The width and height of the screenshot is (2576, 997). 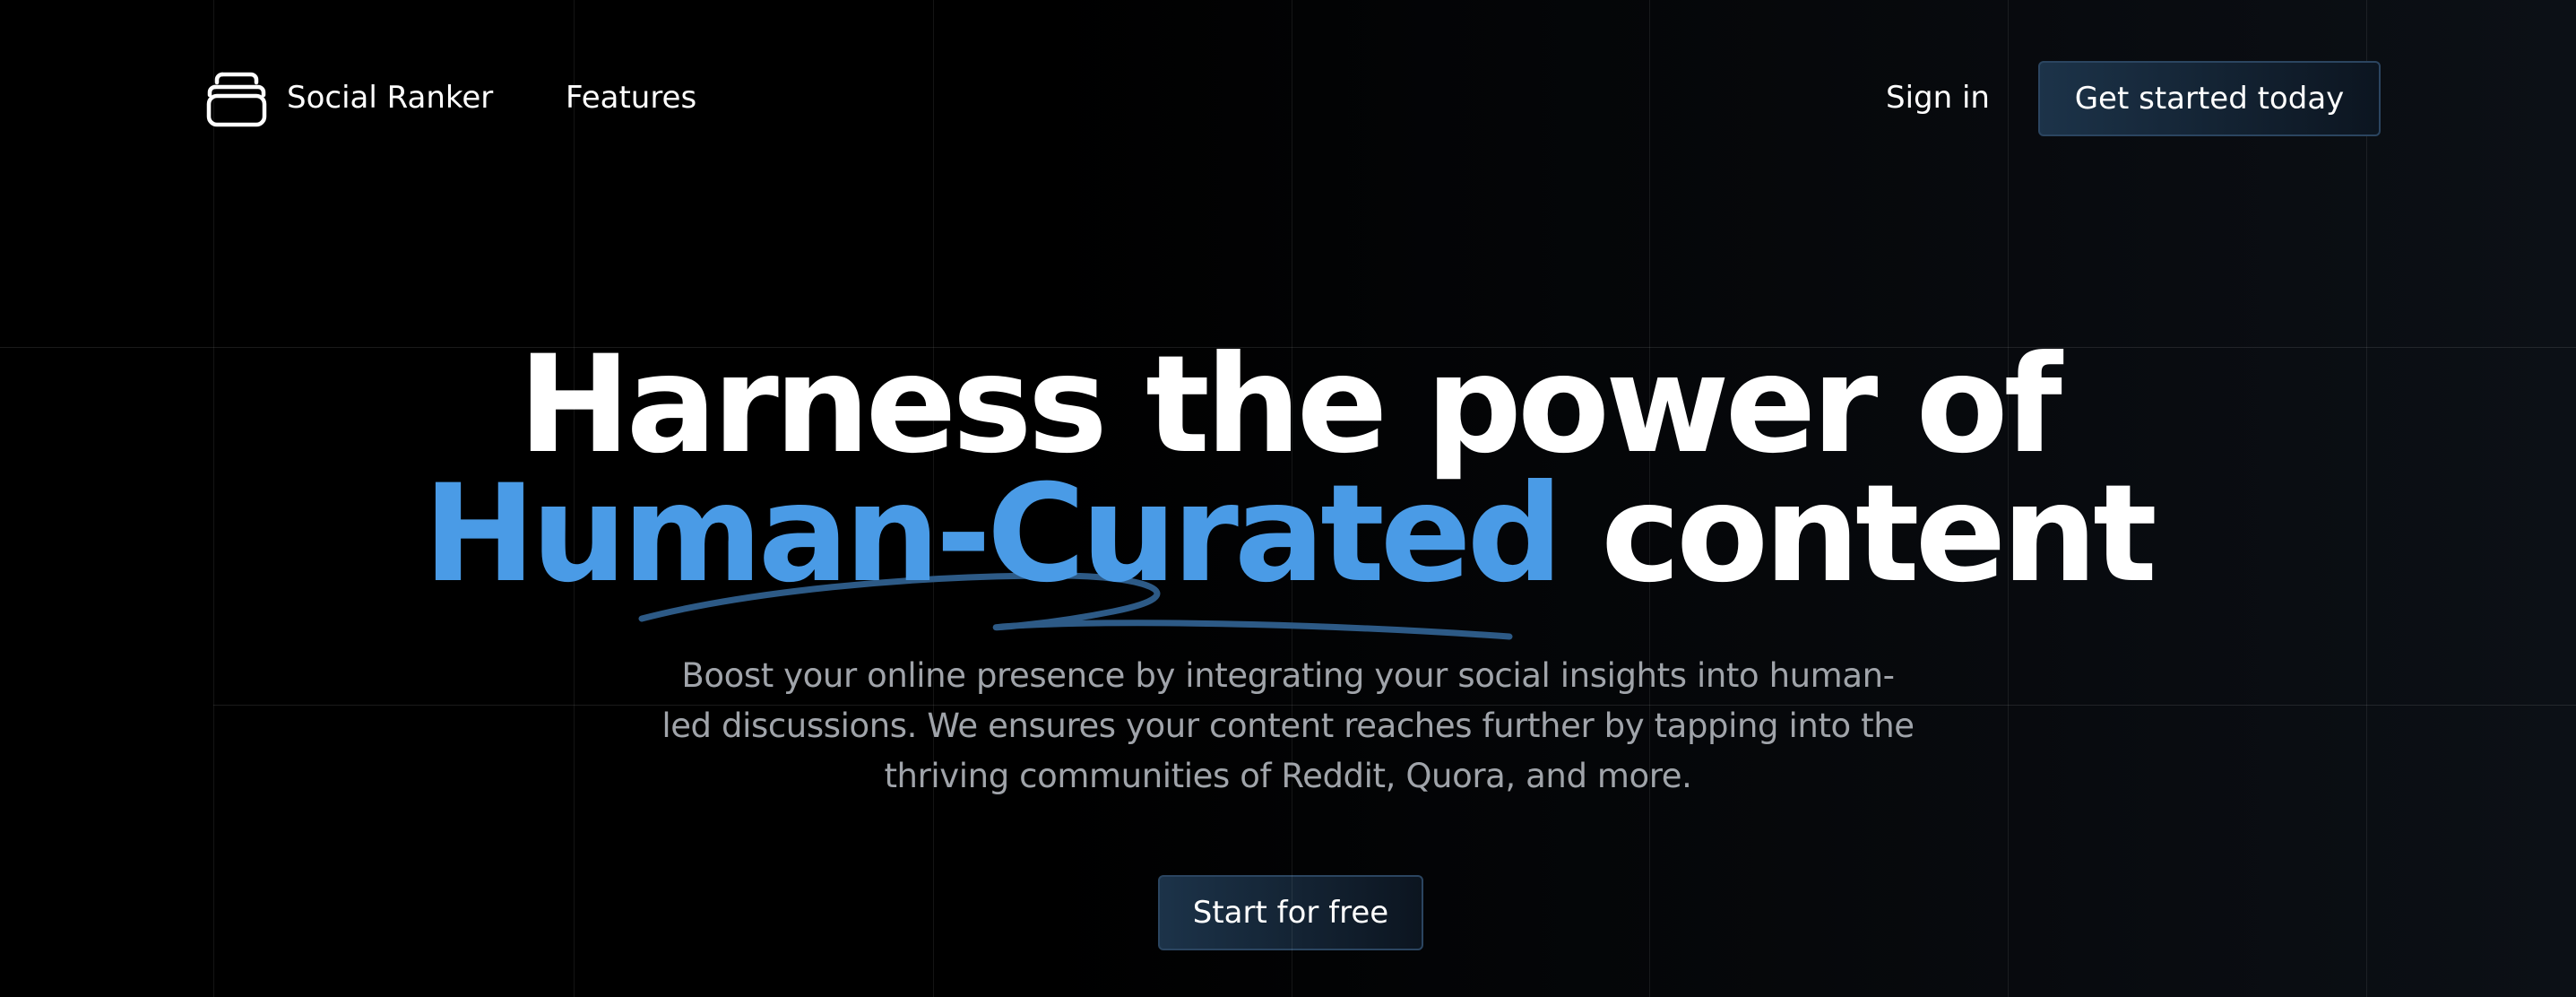 I want to click on sign-in-link: Sign in, so click(x=1938, y=97).